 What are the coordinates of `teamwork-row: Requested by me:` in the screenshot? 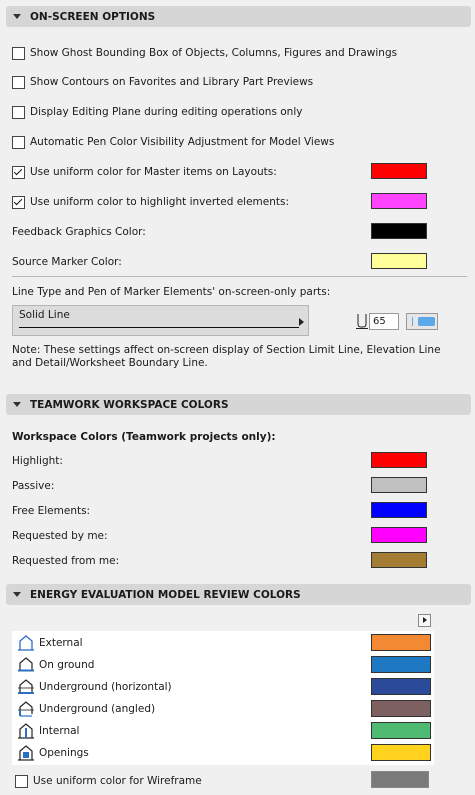 It's located at (60, 536).